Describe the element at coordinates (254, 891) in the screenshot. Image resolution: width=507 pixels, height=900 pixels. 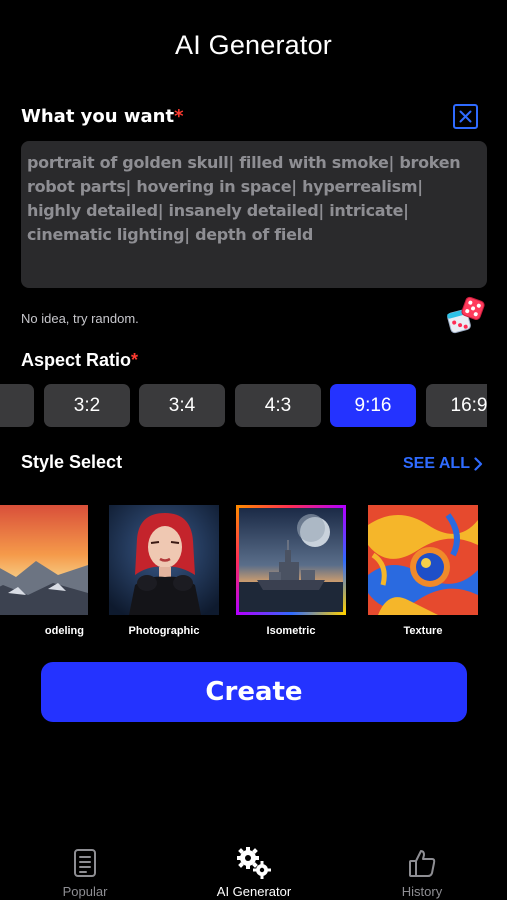
I see `tab-label: AI Generator` at that location.